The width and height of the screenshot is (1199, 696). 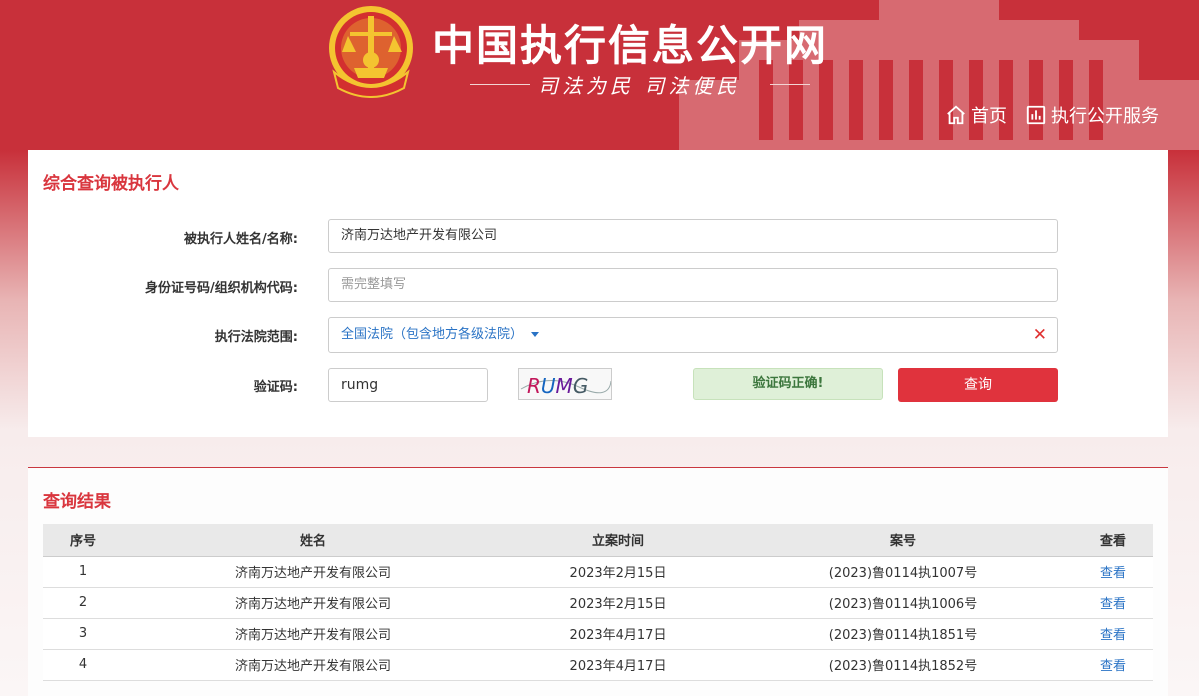 I want to click on table-header-row: 序号 姓名 立案时间 案号 查看, so click(x=598, y=540).